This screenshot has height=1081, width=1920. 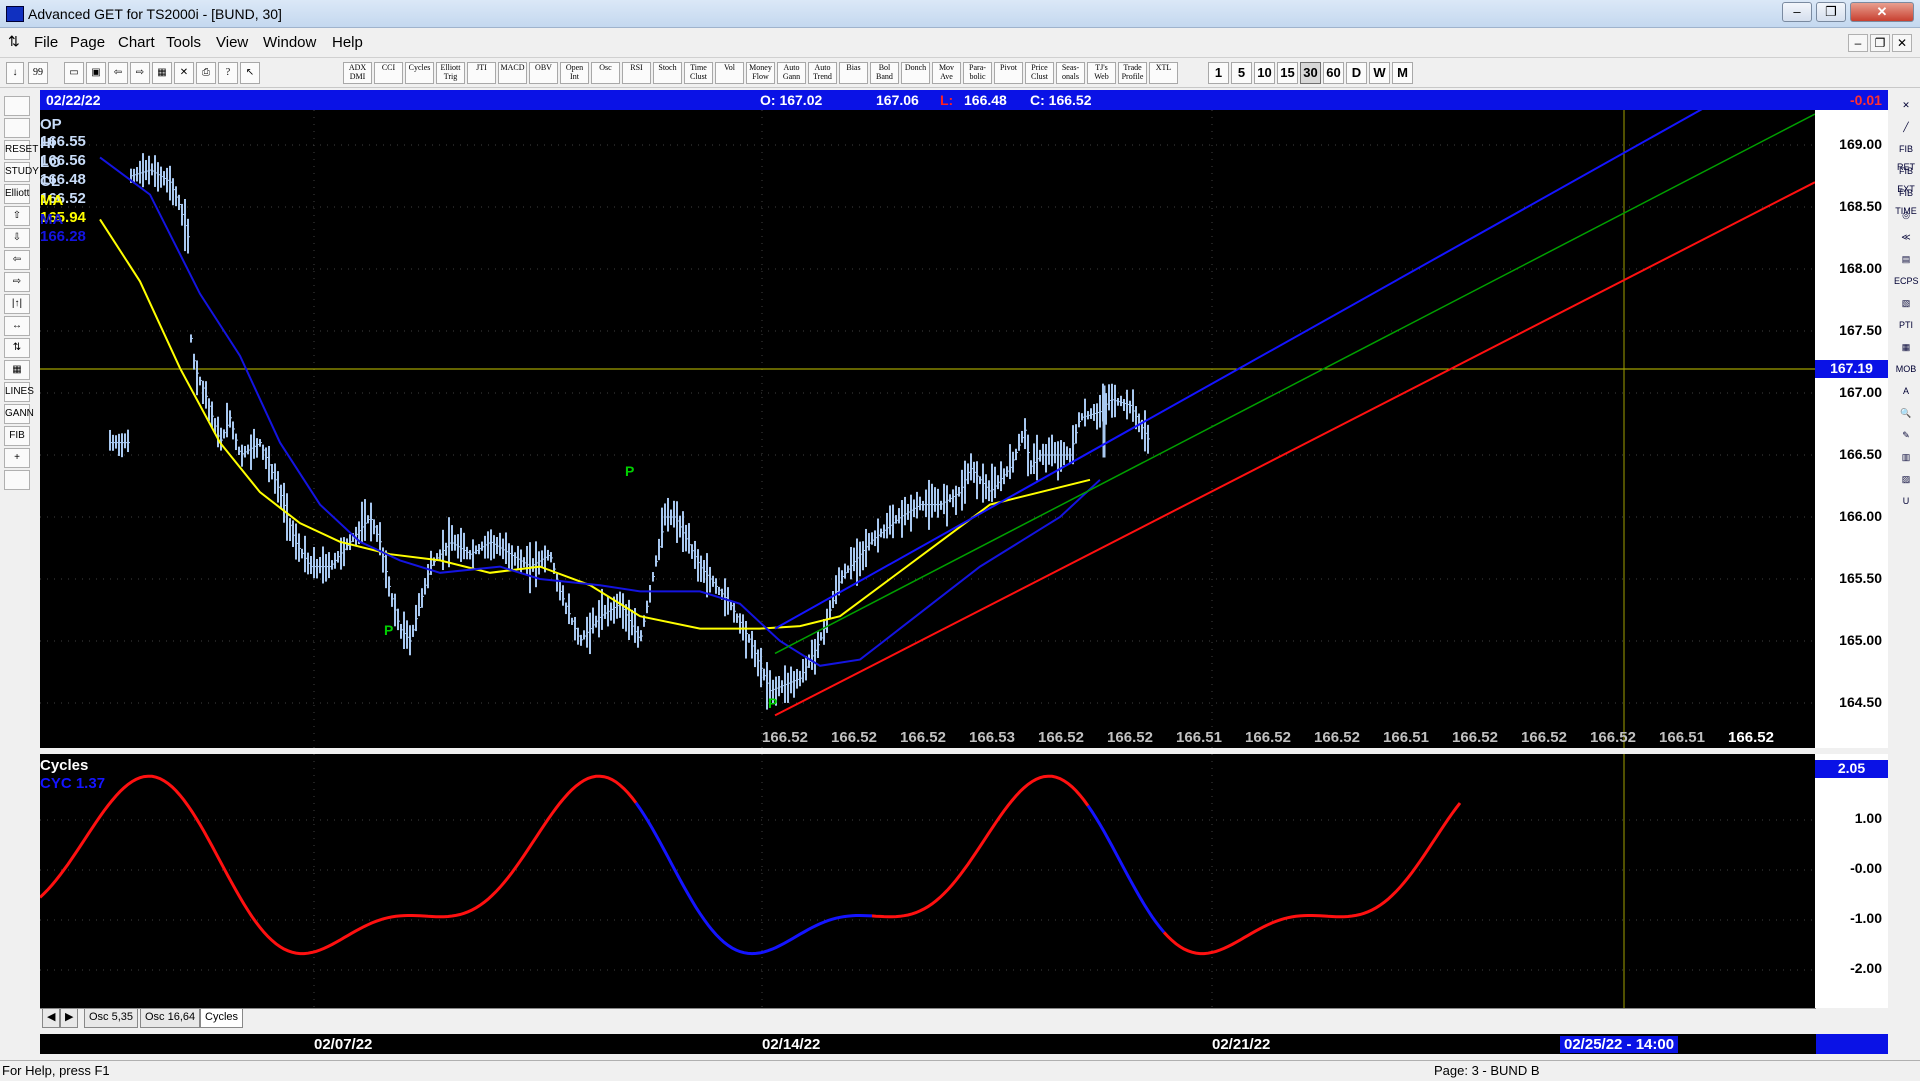 I want to click on toolbar-arrow-icon: ↓, so click(x=15, y=73).